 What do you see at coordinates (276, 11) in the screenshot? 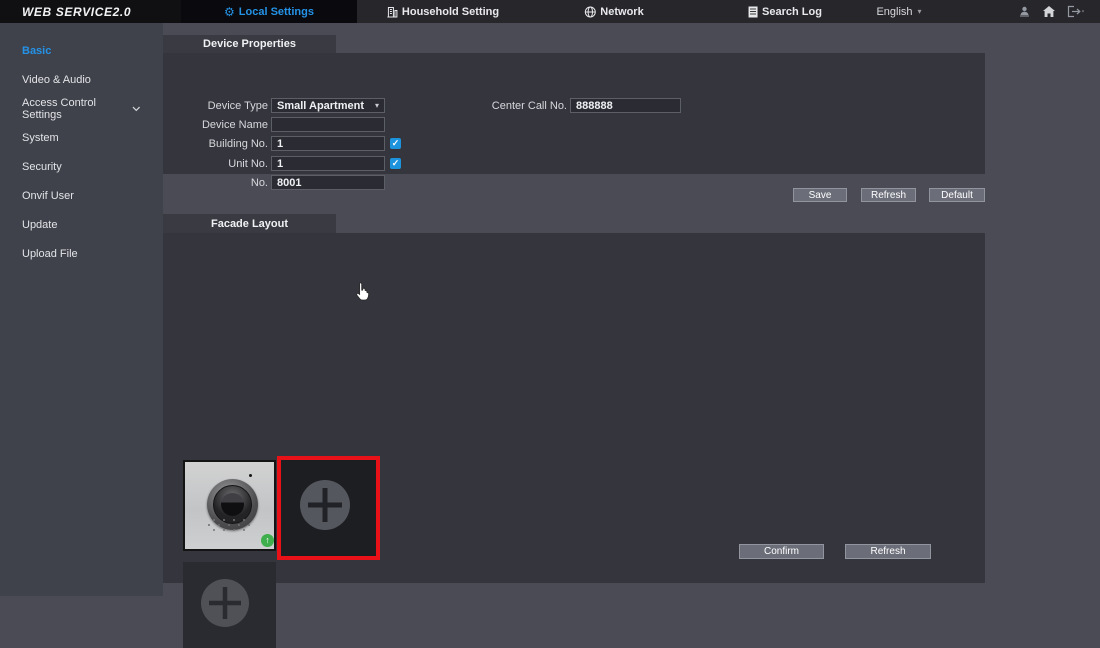
I see `tab-label: Local Settings` at bounding box center [276, 11].